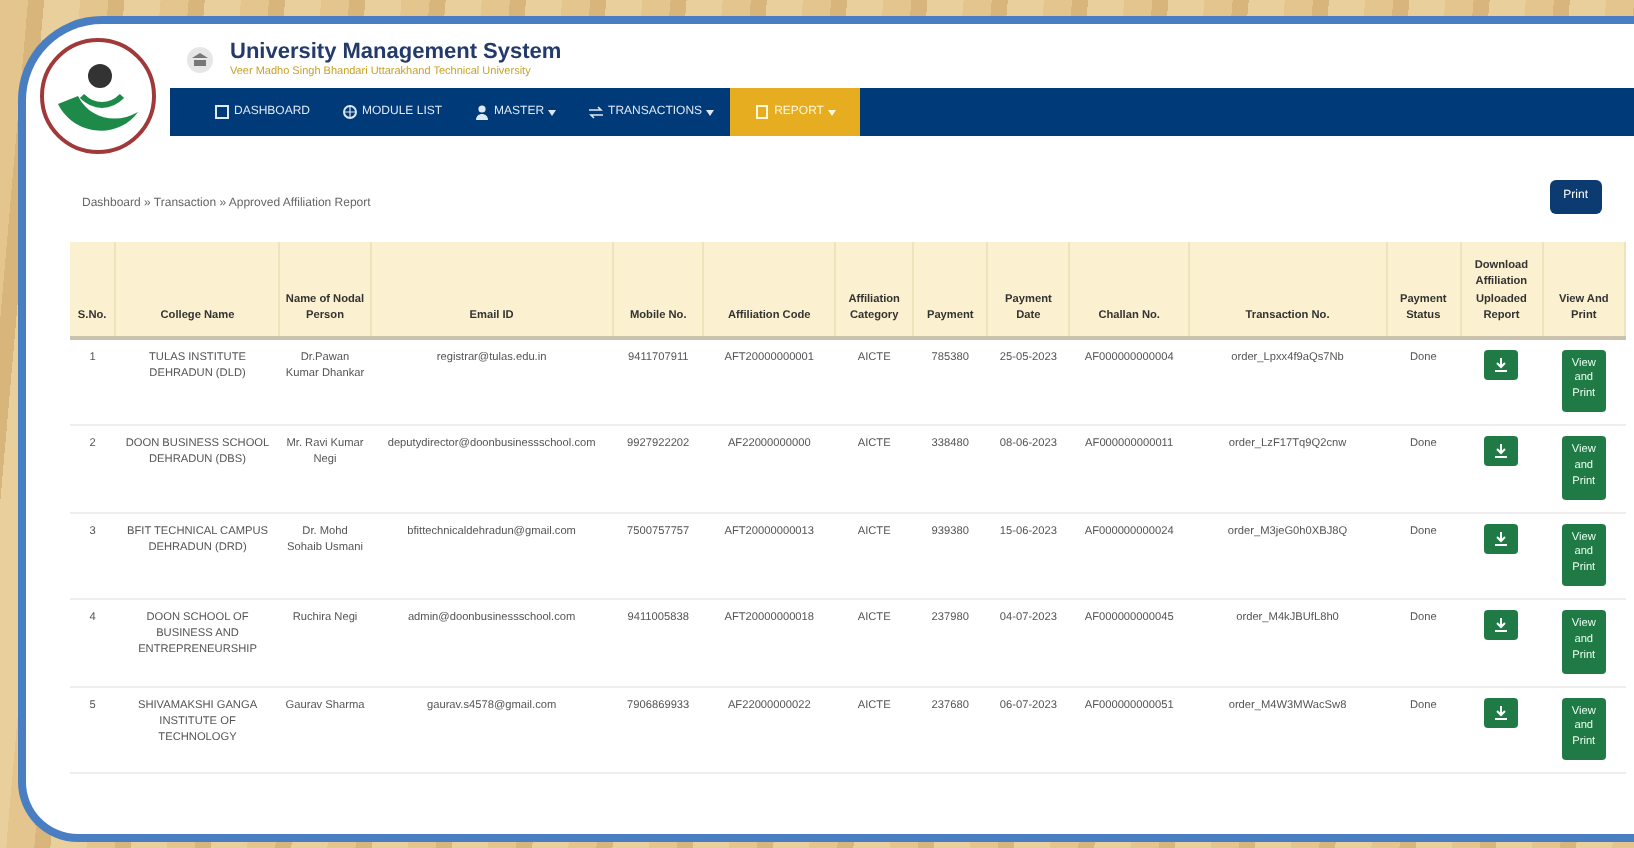 The image size is (1634, 848). Describe the element at coordinates (482, 112) in the screenshot. I see `user-icon` at that location.